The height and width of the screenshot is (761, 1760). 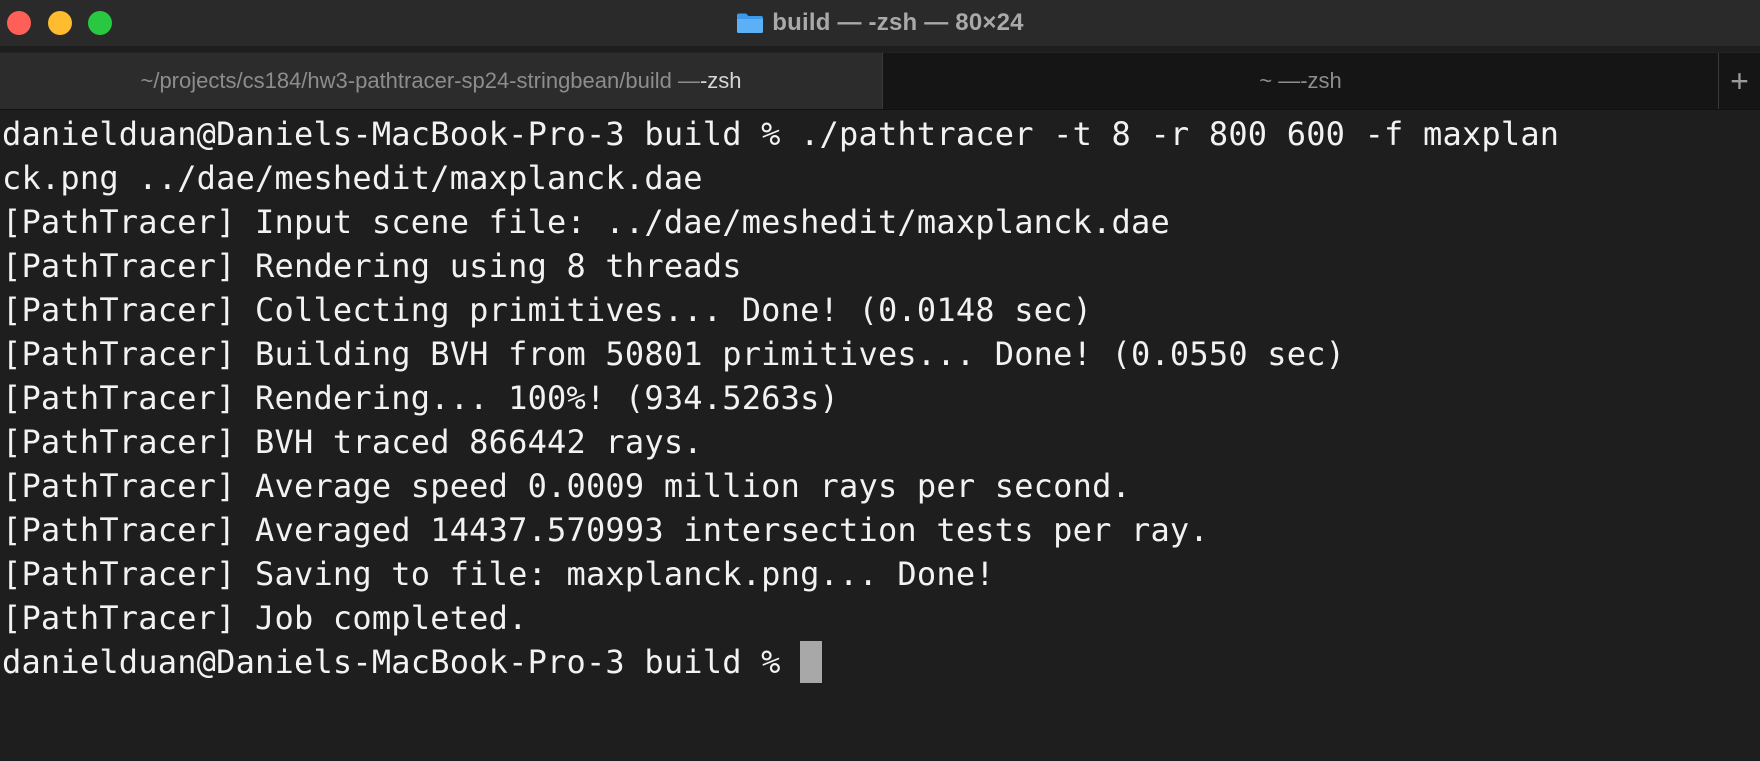 What do you see at coordinates (720, 80) in the screenshot?
I see `tab-build-shell: -zsh` at bounding box center [720, 80].